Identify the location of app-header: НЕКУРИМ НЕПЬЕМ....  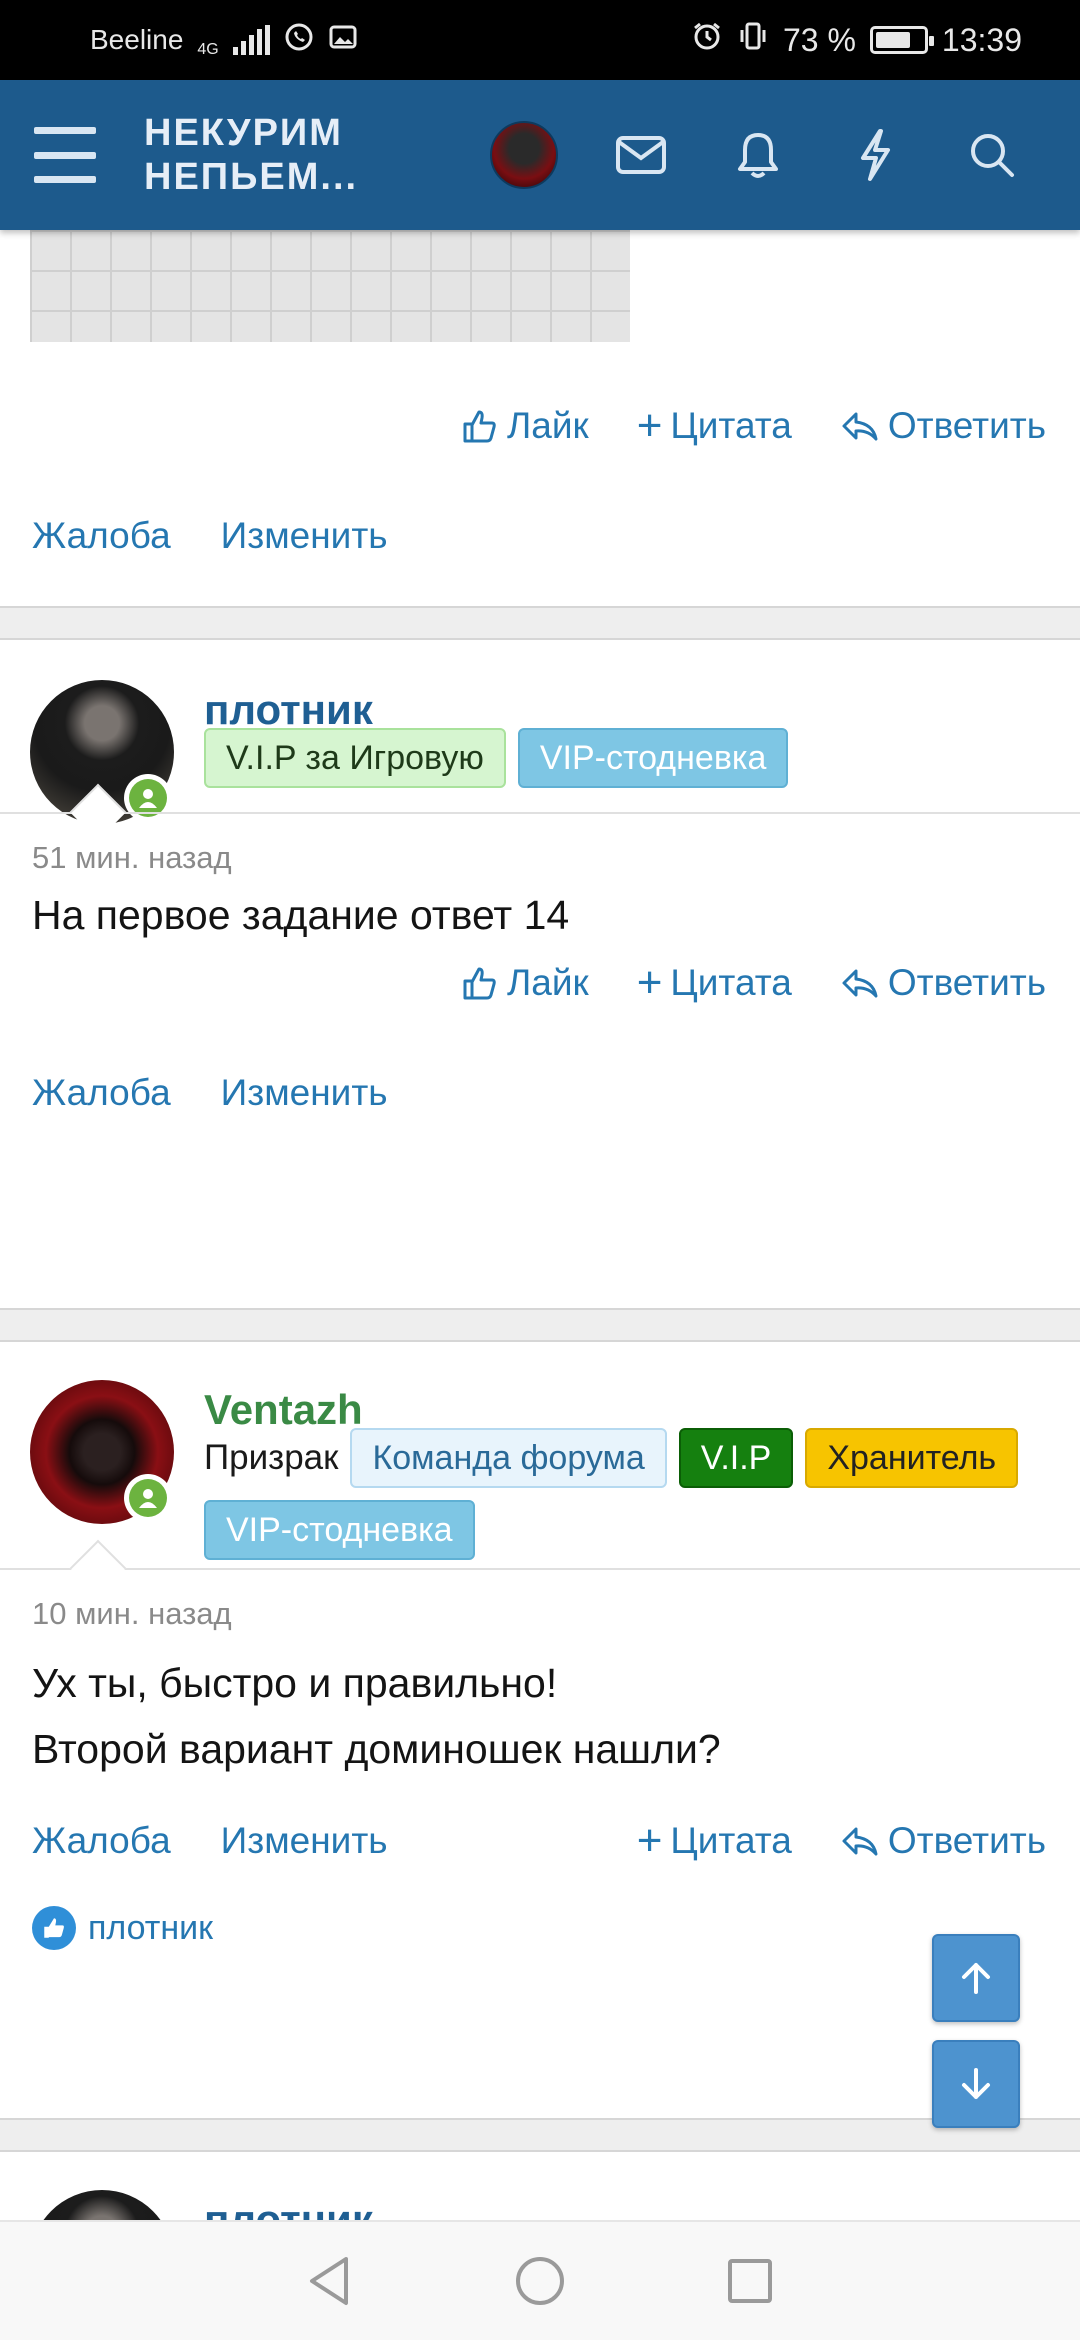
(540, 155).